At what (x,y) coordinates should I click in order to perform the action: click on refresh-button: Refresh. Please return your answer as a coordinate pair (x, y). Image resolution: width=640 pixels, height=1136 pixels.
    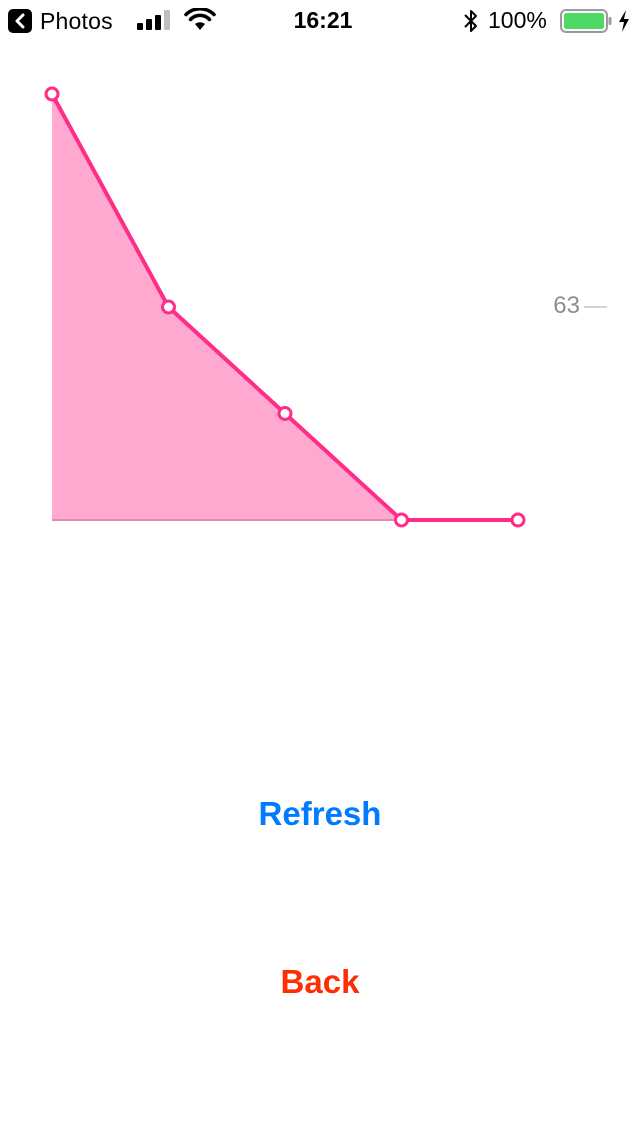
    Looking at the image, I should click on (320, 814).